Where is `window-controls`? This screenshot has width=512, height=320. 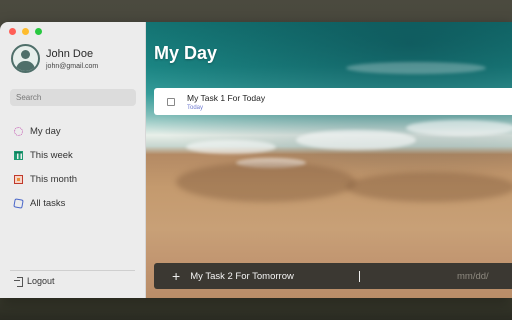
window-controls is located at coordinates (25, 31).